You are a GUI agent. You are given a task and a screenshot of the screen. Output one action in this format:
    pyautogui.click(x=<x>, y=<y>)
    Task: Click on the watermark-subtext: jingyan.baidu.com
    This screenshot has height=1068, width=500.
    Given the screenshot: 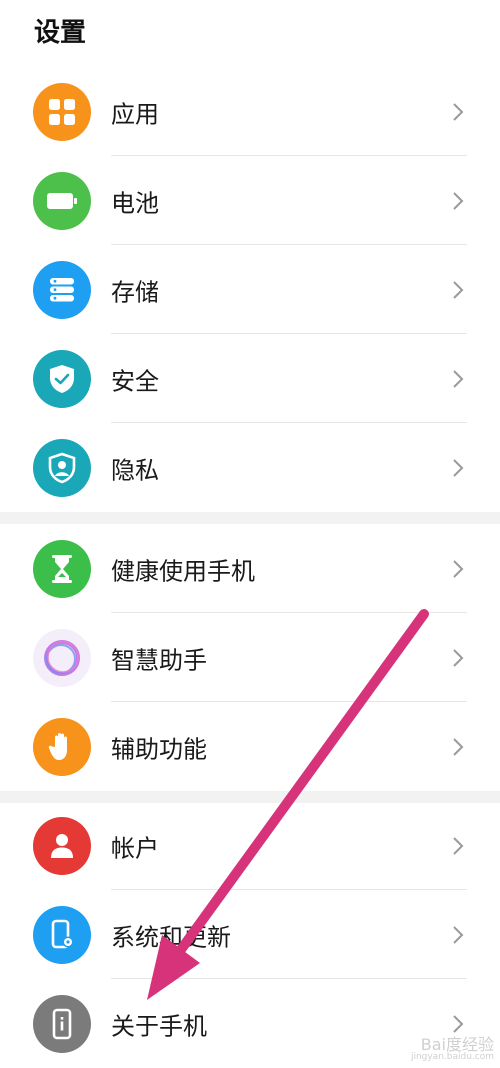 What is the action you would take?
    pyautogui.click(x=452, y=1057)
    